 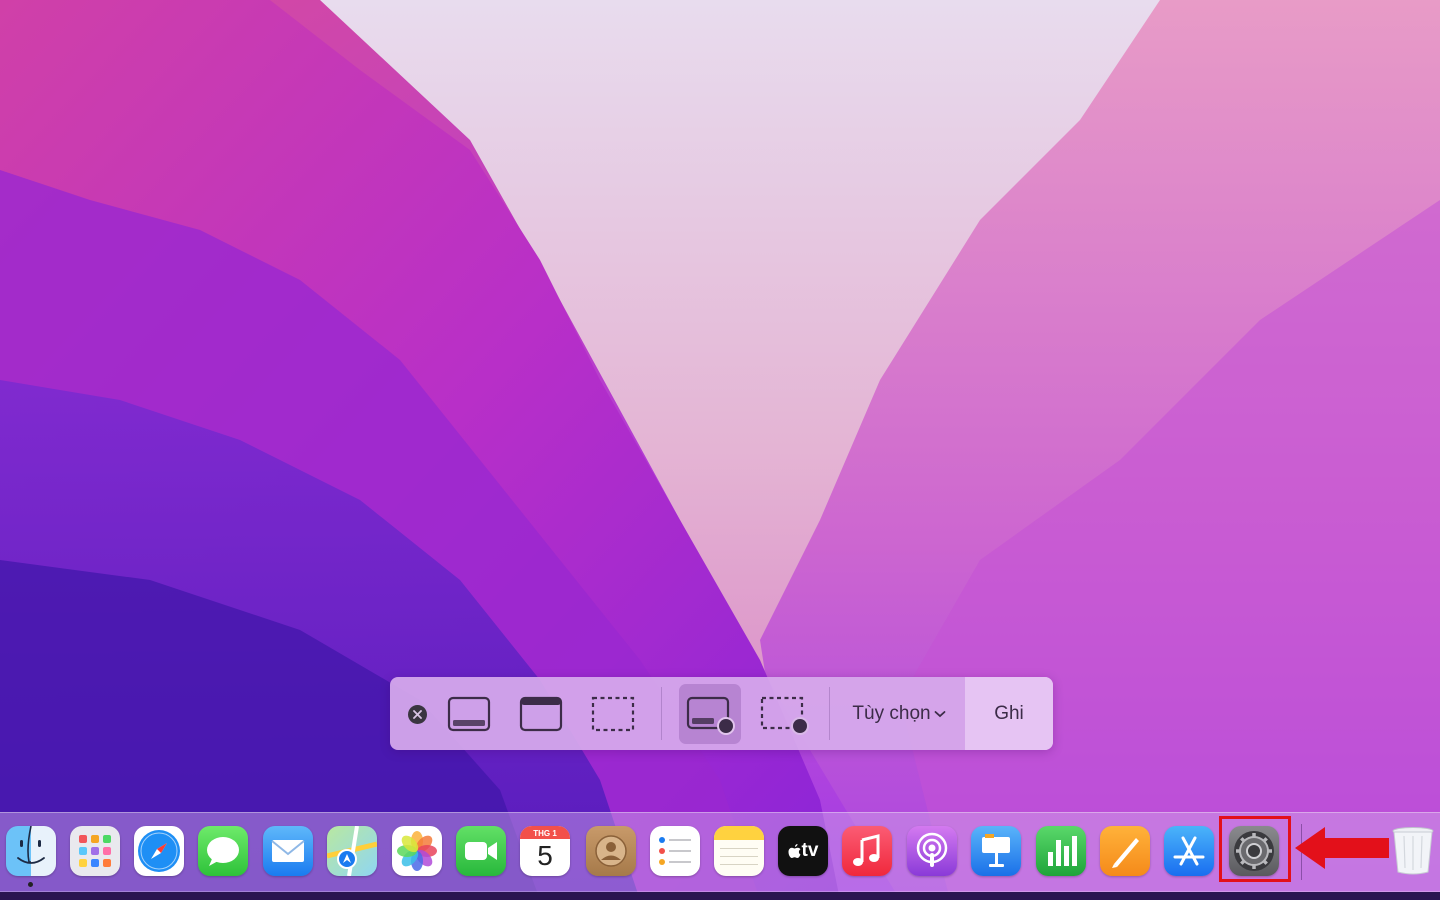 I want to click on record-label: Ghi, so click(x=1009, y=713).